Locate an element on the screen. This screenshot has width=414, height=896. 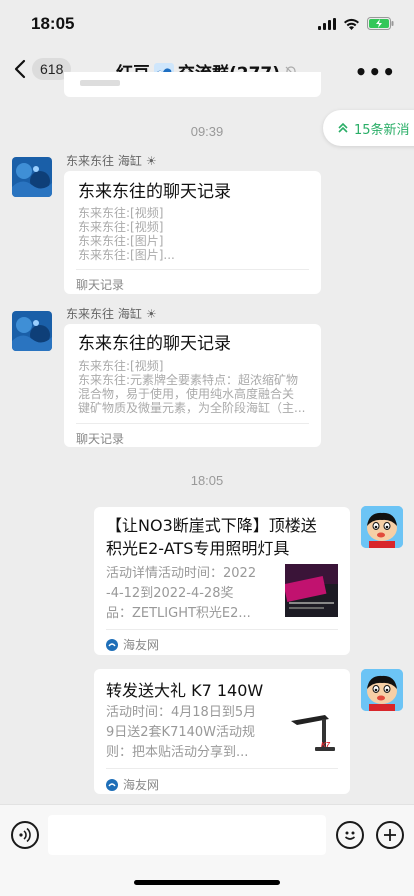
plus-icon is located at coordinates (390, 835).